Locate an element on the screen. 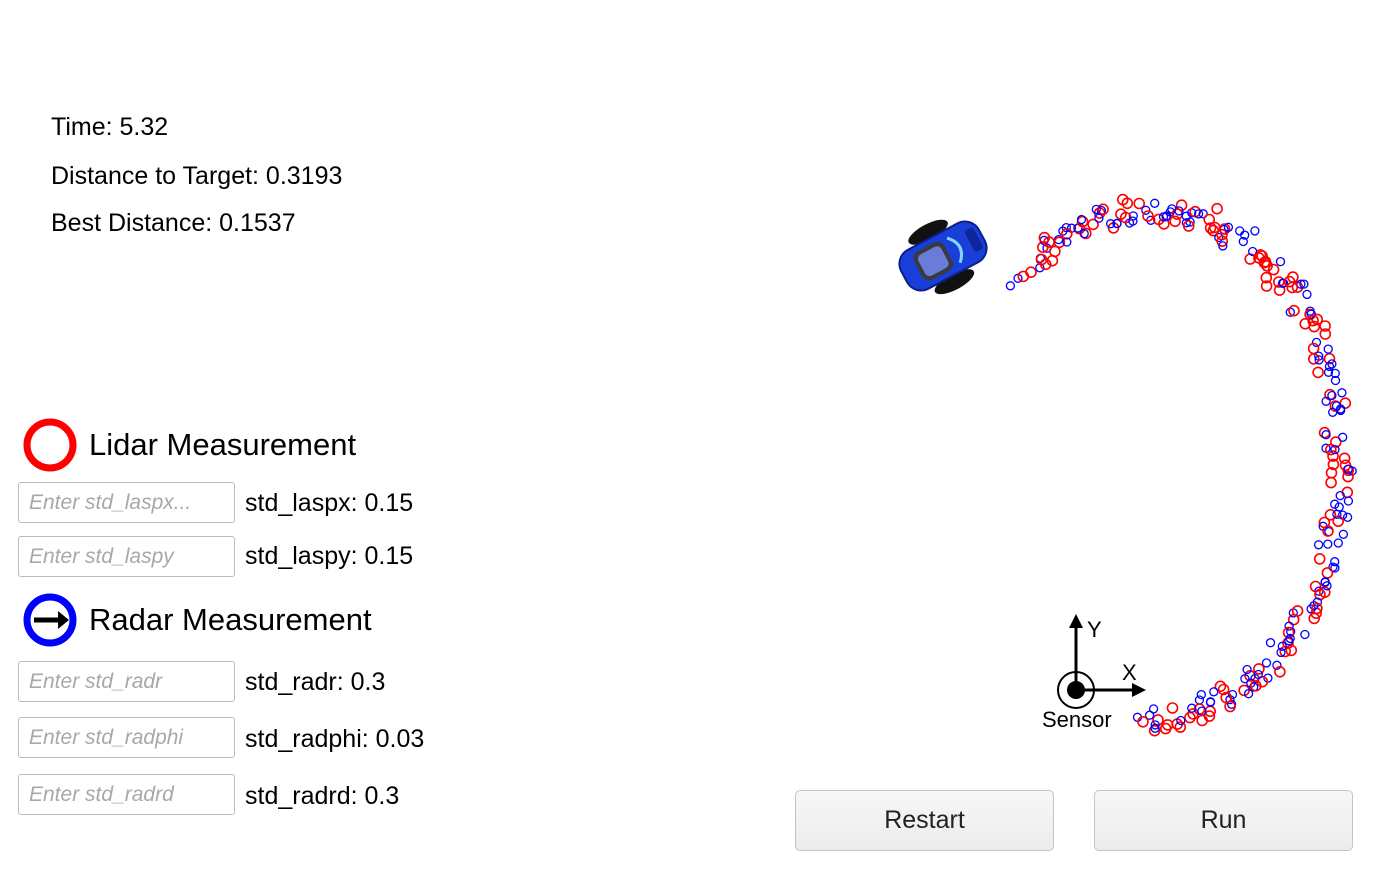 Image resolution: width=1375 pixels, height=877 pixels. x-axis-arrow-icon is located at coordinates (1139, 690).